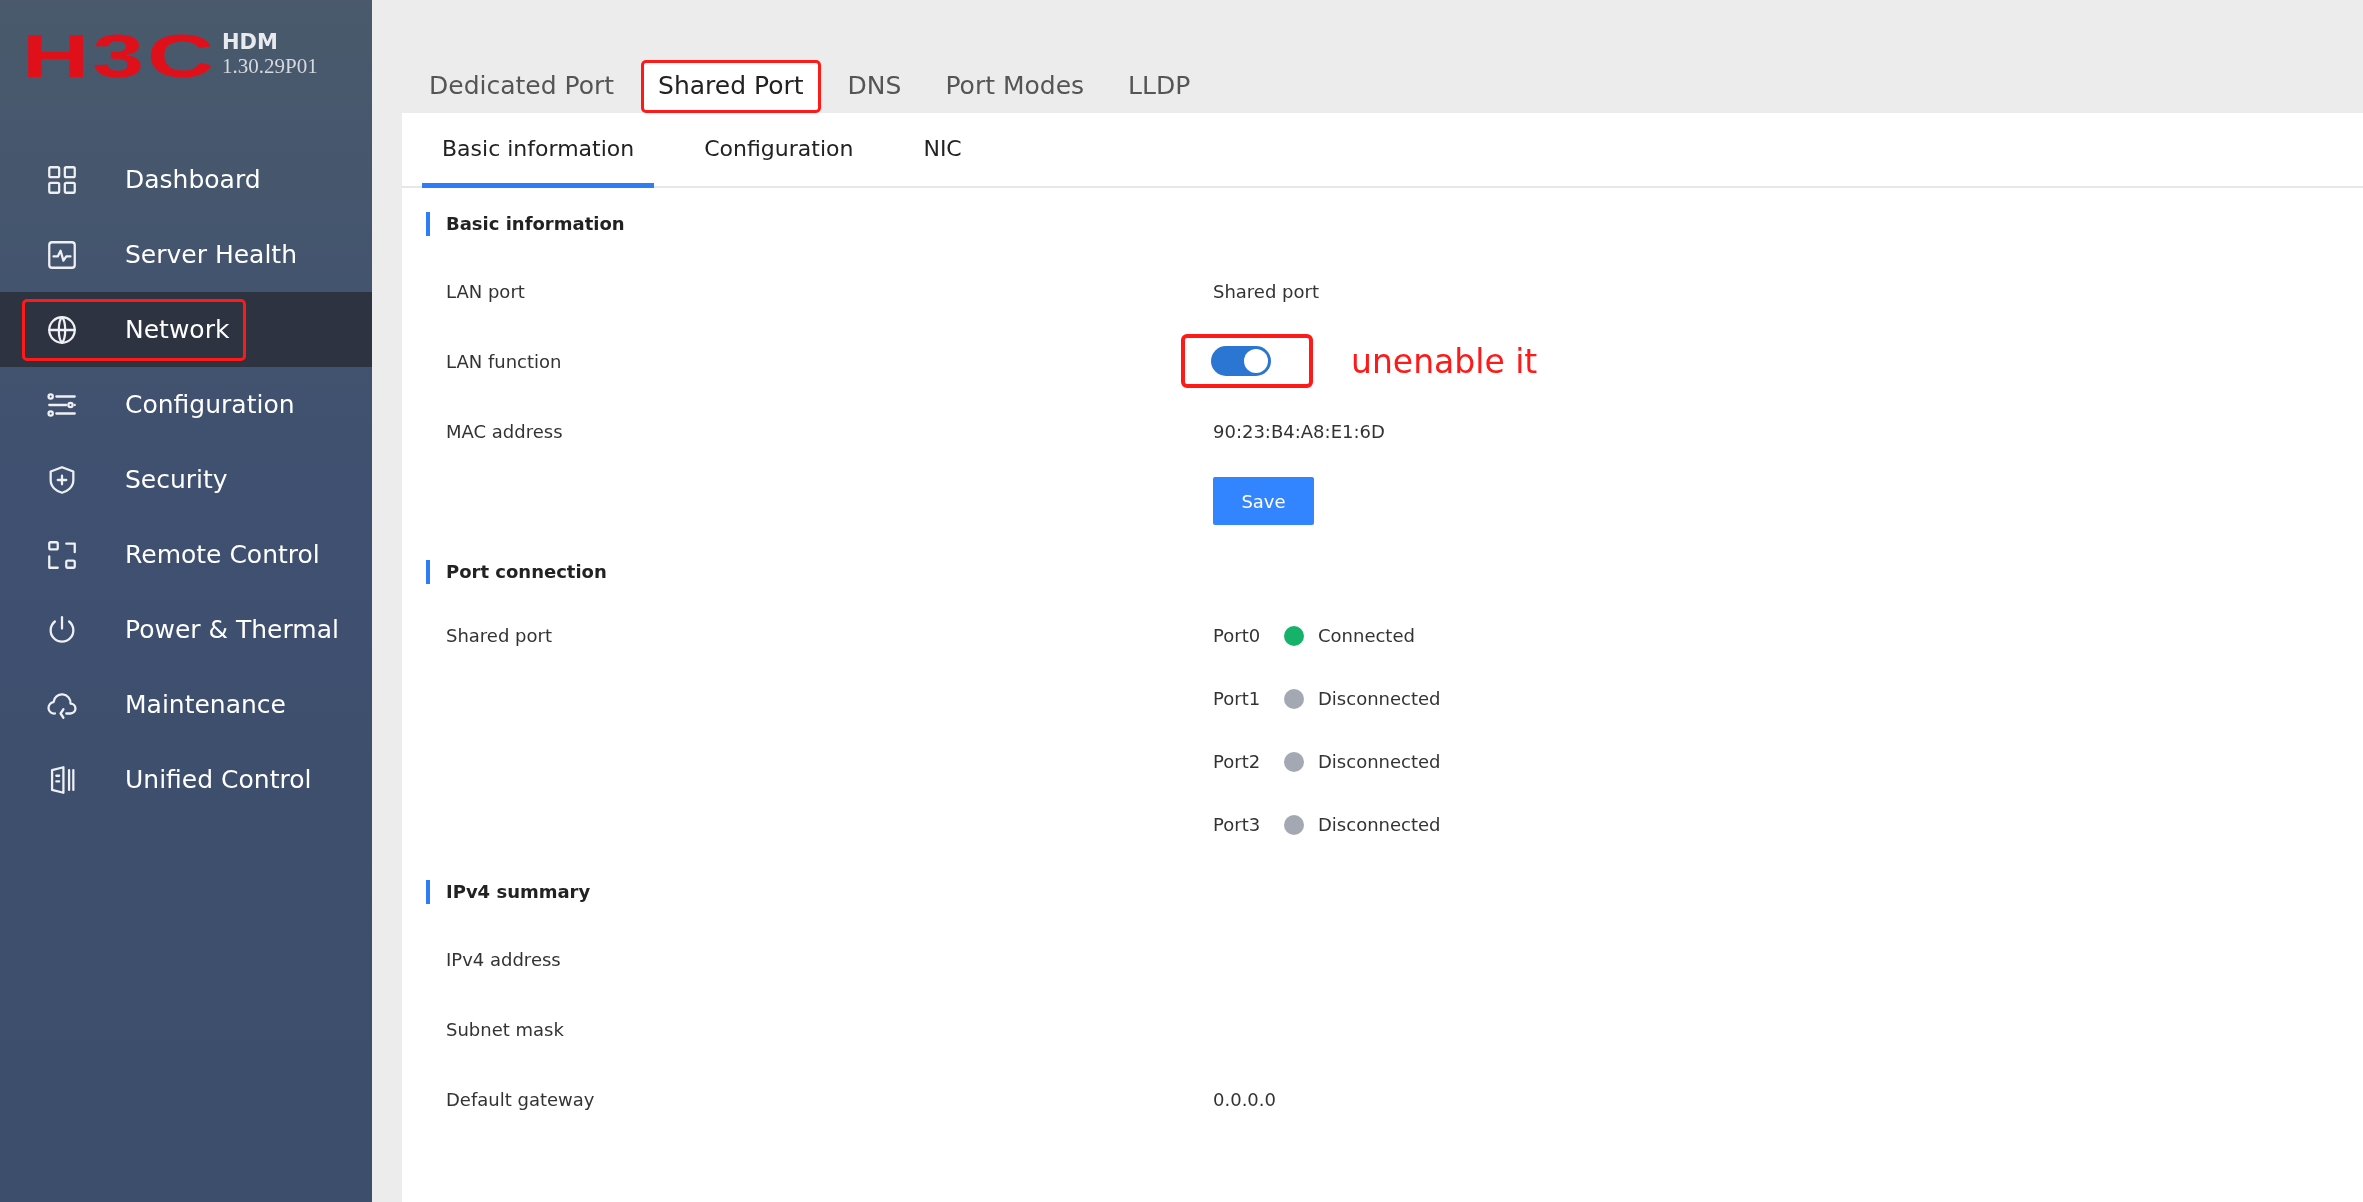 The height and width of the screenshot is (1202, 2363). I want to click on field-label: Default gateway, so click(520, 1099).